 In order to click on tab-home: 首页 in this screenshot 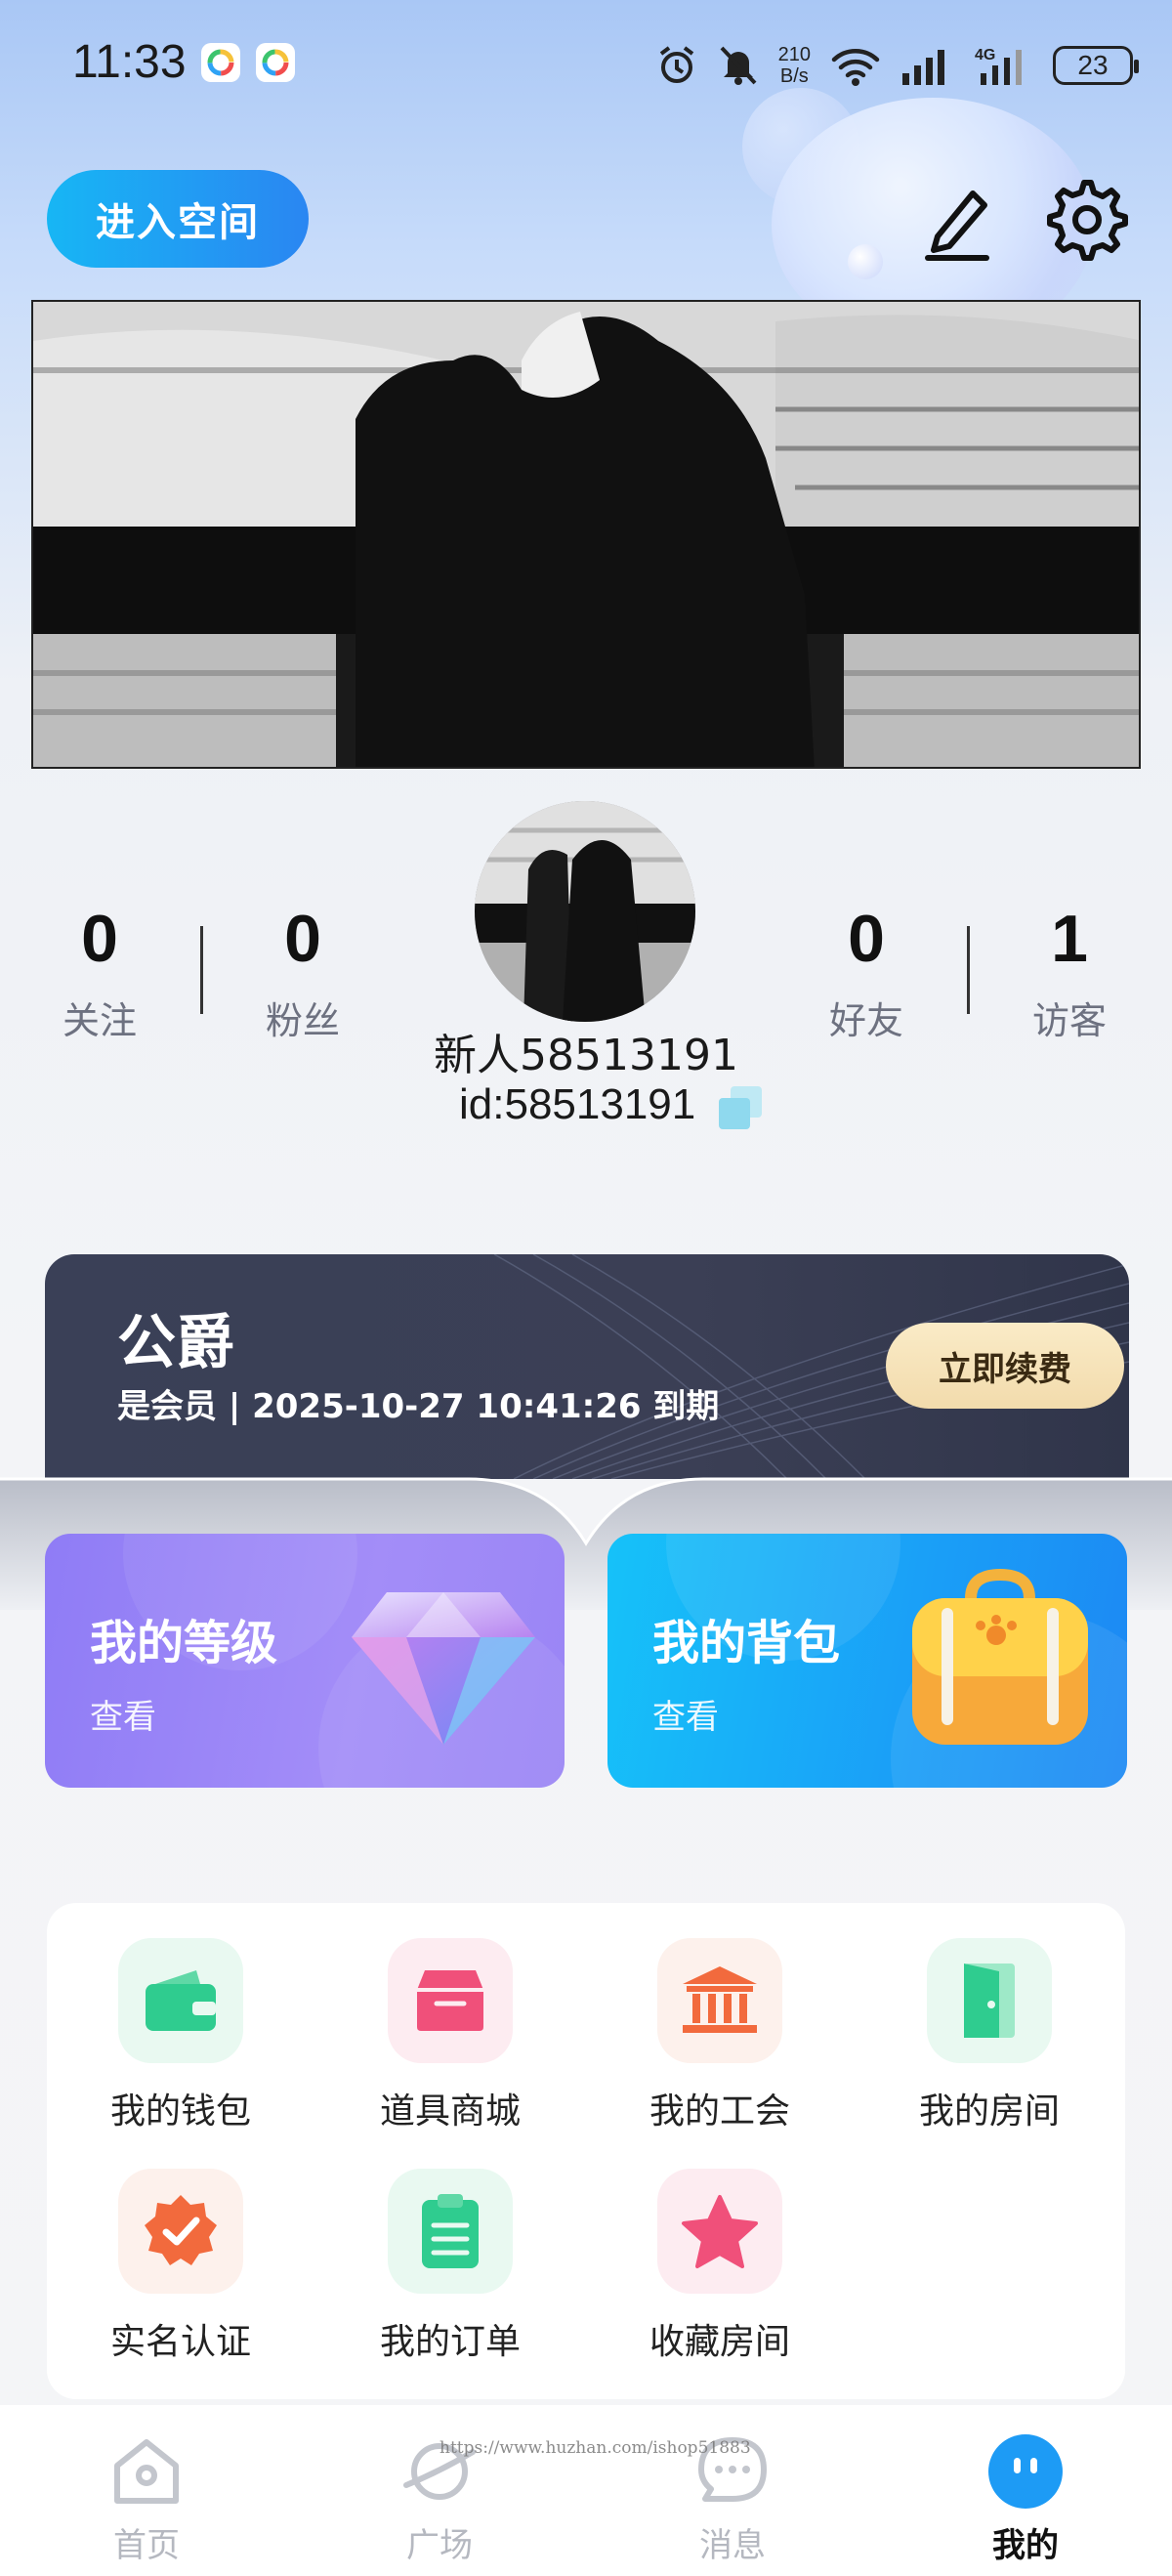, I will do `click(146, 2499)`.